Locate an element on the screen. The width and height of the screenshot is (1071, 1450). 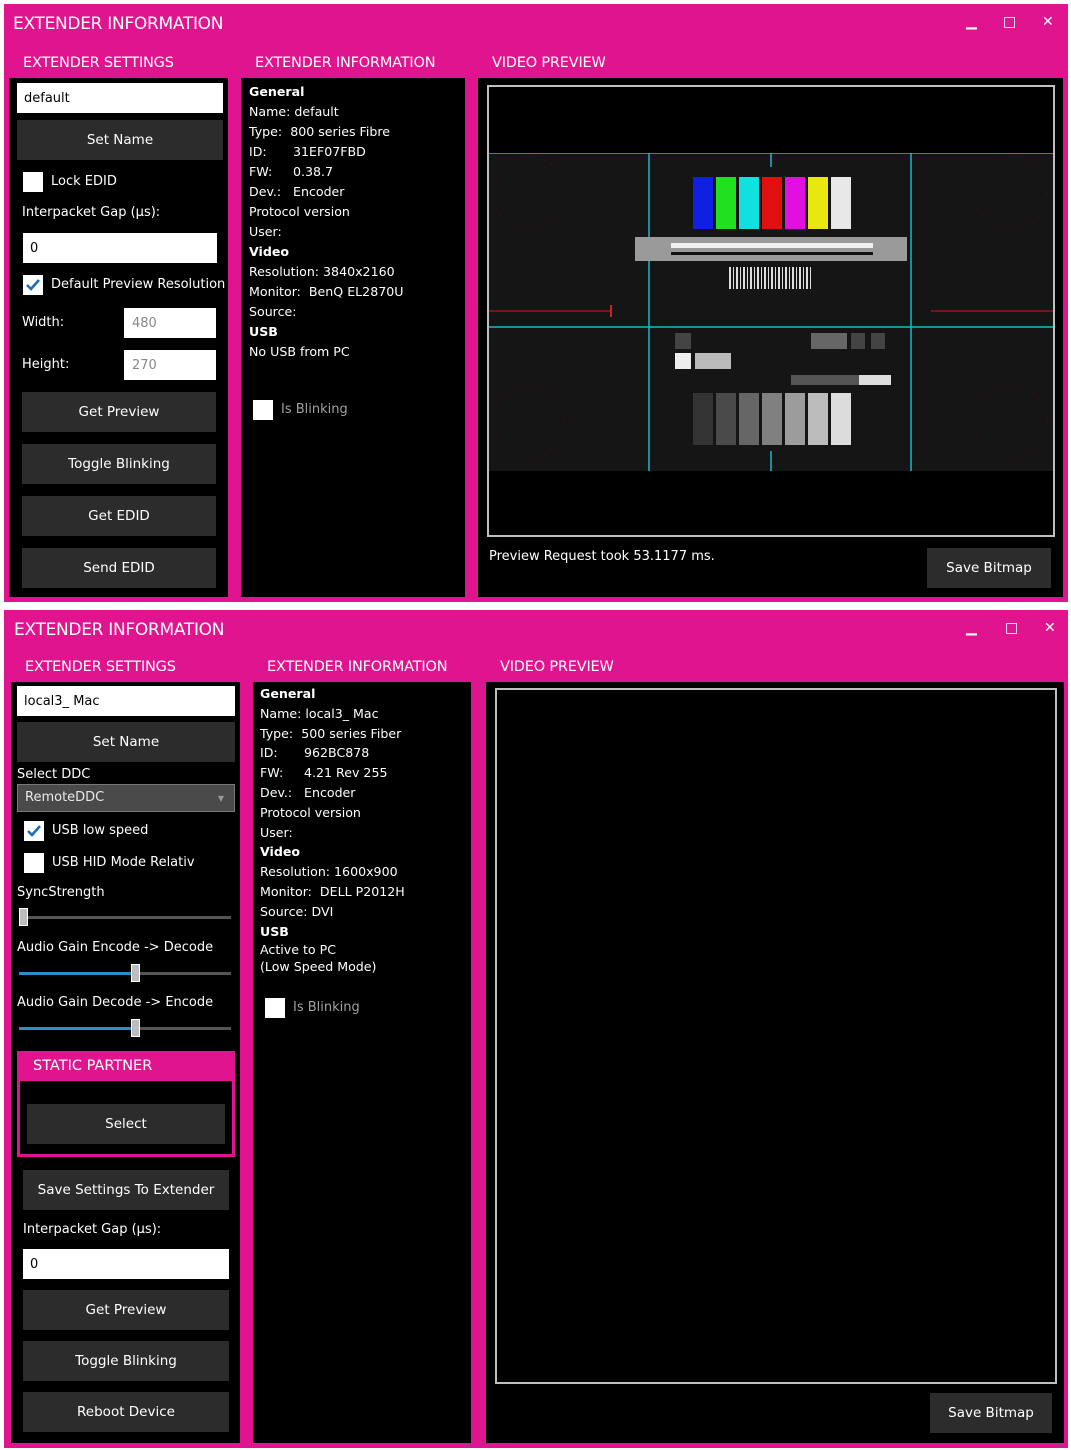
name-value: Name: local3_ Mac is located at coordinates (319, 713).